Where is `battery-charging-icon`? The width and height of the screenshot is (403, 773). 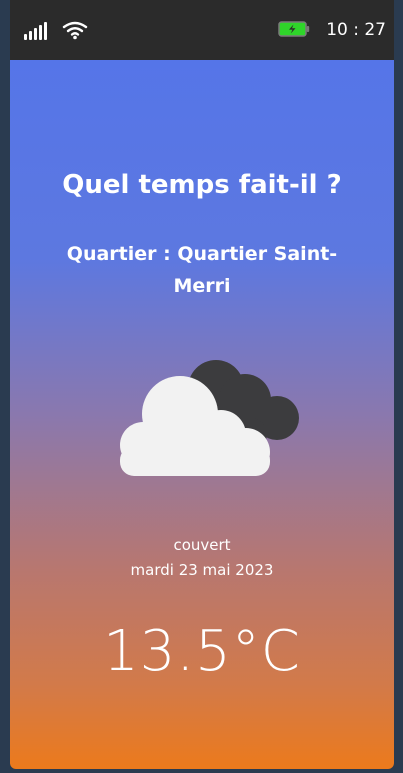 battery-charging-icon is located at coordinates (294, 29).